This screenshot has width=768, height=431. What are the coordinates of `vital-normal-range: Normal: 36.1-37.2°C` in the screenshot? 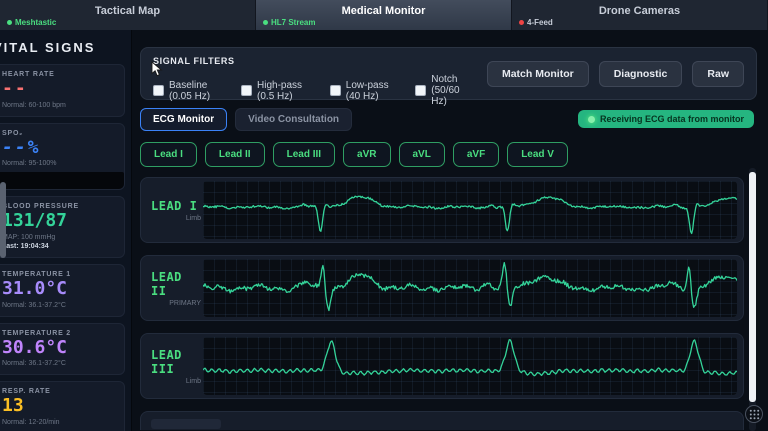 It's located at (34, 305).